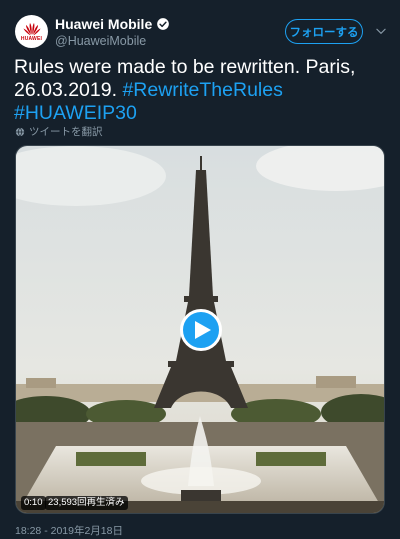 This screenshot has width=400, height=539. Describe the element at coordinates (100, 41) in the screenshot. I see `author-handle: @HuaweiMobile` at that location.